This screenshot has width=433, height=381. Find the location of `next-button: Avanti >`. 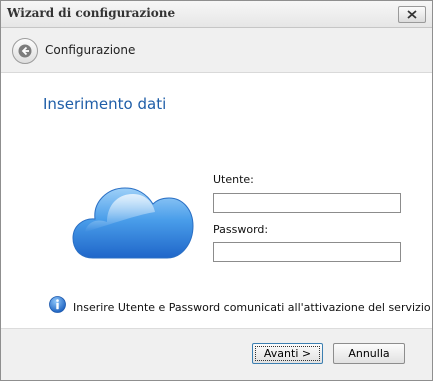

next-button: Avanti > is located at coordinates (287, 353).